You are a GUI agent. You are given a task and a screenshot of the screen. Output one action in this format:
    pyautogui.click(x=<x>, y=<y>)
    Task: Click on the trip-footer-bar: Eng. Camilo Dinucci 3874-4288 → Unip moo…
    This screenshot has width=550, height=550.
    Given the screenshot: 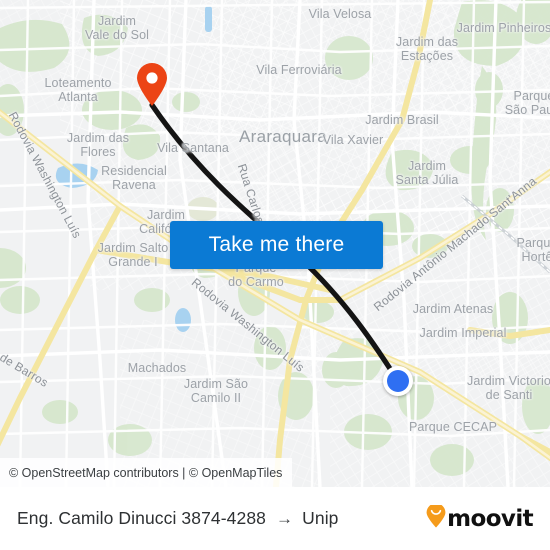 What is the action you would take?
    pyautogui.click(x=275, y=518)
    